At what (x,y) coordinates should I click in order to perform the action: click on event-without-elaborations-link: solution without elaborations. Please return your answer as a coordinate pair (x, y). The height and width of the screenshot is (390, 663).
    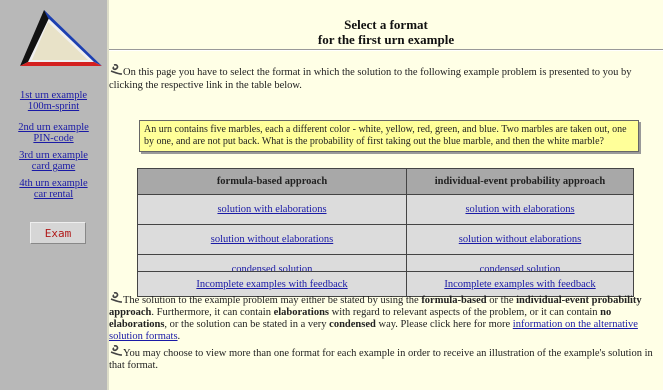
    Looking at the image, I should click on (520, 239).